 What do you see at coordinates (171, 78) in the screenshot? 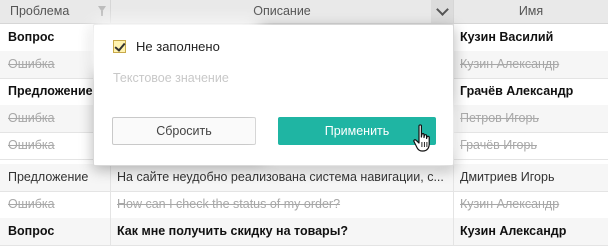
I see `text-value-input: Текстовое значение` at bounding box center [171, 78].